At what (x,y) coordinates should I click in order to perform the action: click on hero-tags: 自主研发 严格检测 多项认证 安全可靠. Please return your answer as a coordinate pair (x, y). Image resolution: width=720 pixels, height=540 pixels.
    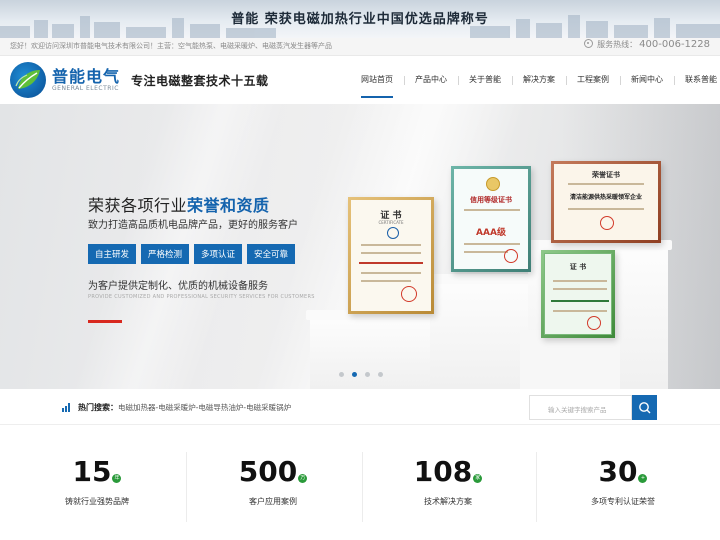
    Looking at the image, I should click on (192, 254).